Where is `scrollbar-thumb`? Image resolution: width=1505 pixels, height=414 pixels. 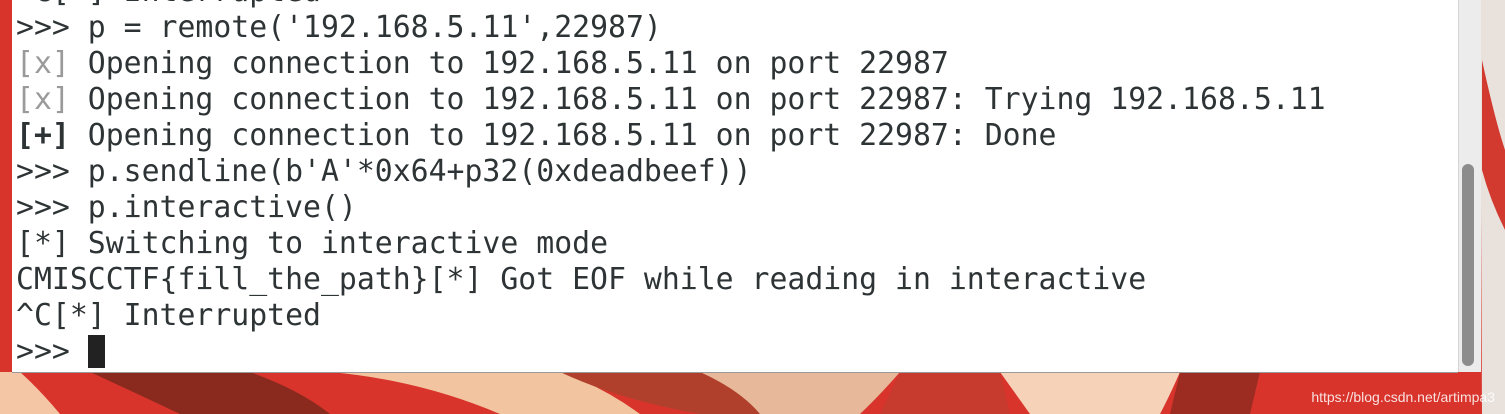
scrollbar-thumb is located at coordinates (1468, 265).